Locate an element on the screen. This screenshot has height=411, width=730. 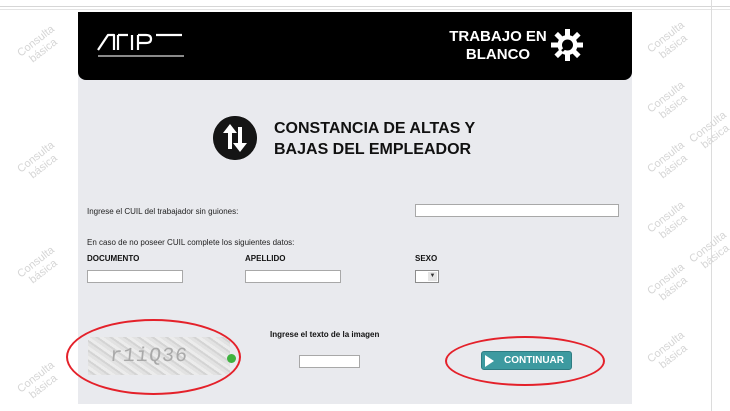
sexo-label: SEXO is located at coordinates (426, 258).